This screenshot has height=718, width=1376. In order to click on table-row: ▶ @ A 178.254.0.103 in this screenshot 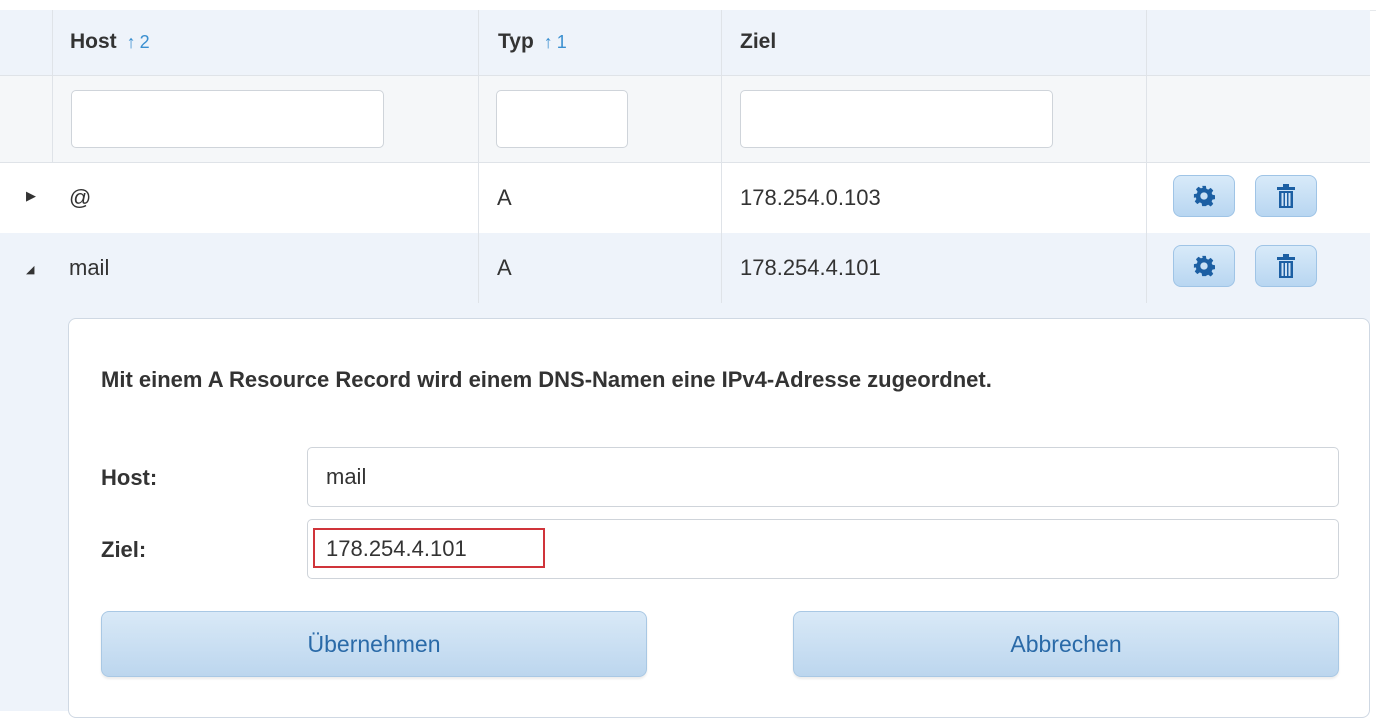, I will do `click(685, 198)`.